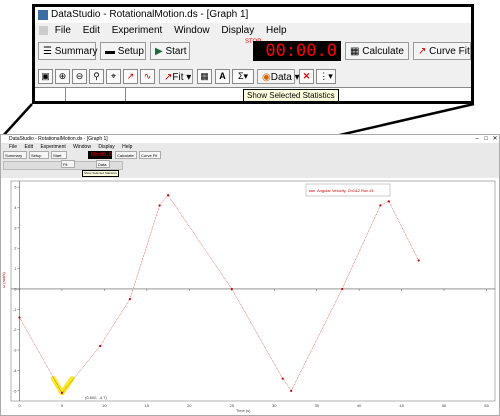  Describe the element at coordinates (28, 147) in the screenshot. I see `menu-edit: Edit` at that location.